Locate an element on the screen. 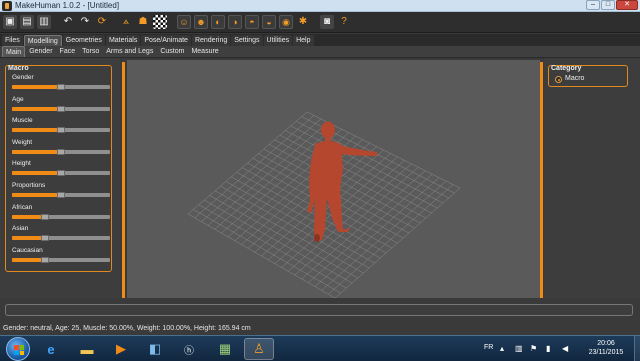 This screenshot has height=361, width=640. clock: 20:06 23/11/2015 is located at coordinates (606, 348).